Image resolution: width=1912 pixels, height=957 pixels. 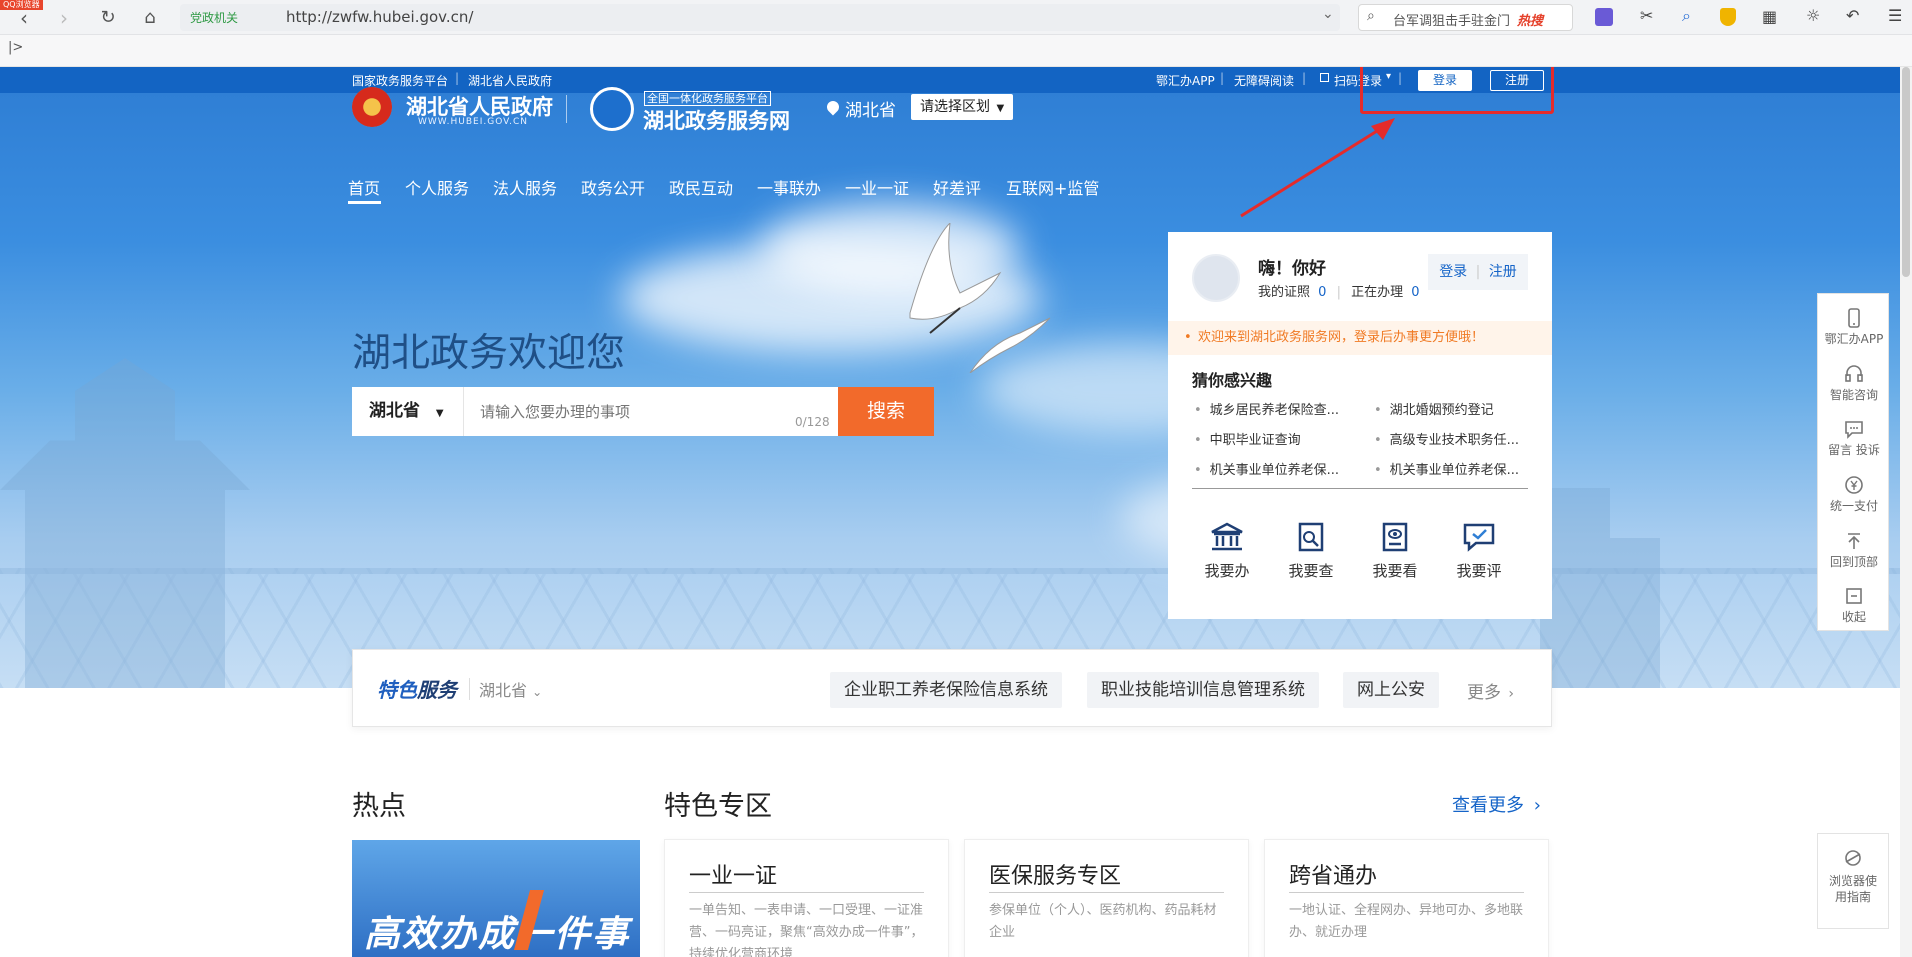 What do you see at coordinates (701, 187) in the screenshot?
I see `nav-interaction: 政民互动` at bounding box center [701, 187].